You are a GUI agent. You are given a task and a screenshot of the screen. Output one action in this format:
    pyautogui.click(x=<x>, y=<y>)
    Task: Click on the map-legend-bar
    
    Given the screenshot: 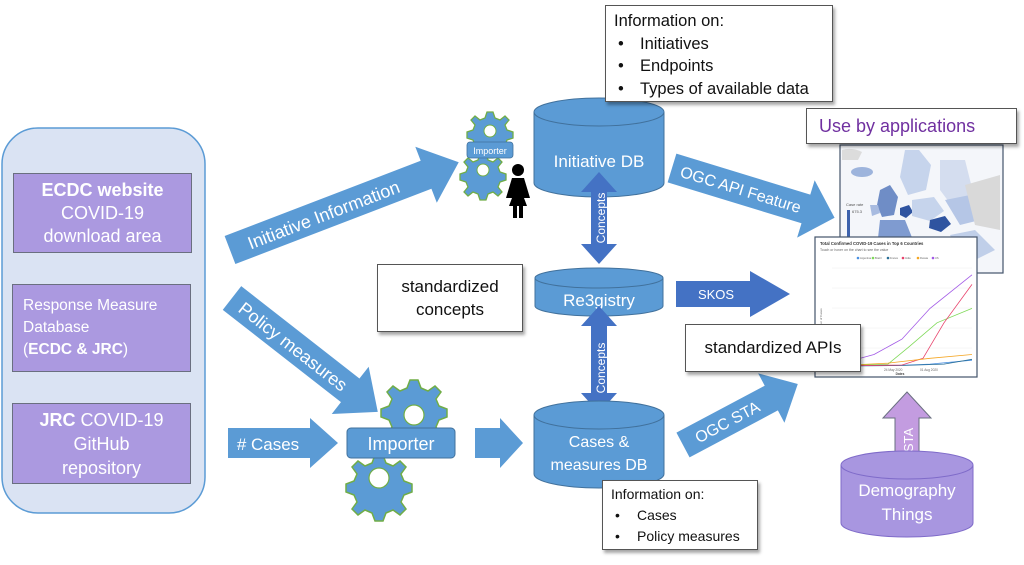 What is the action you would take?
    pyautogui.click(x=848, y=224)
    